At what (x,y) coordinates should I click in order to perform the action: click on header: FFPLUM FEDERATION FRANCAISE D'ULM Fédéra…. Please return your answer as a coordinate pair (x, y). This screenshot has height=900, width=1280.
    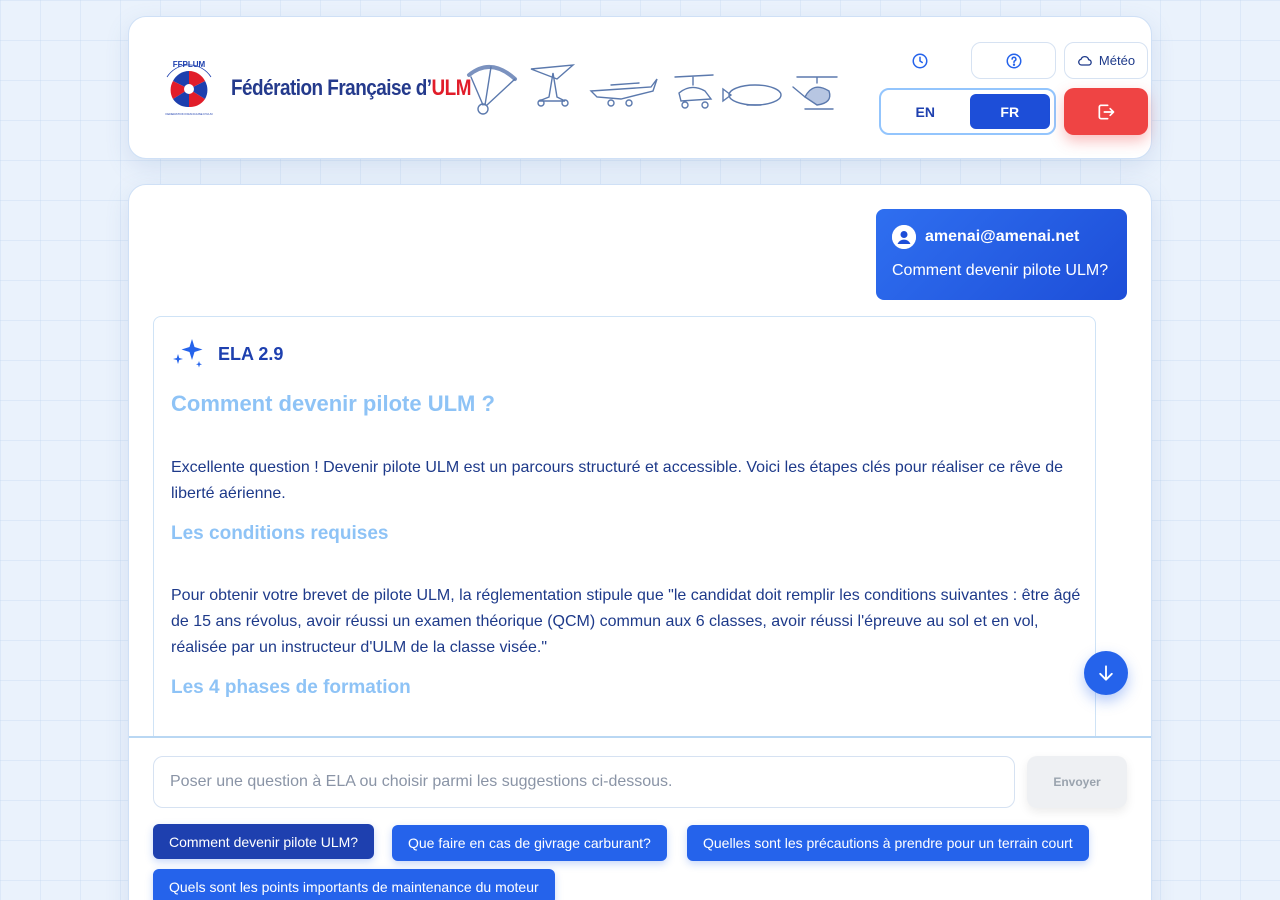
    Looking at the image, I should click on (640, 87).